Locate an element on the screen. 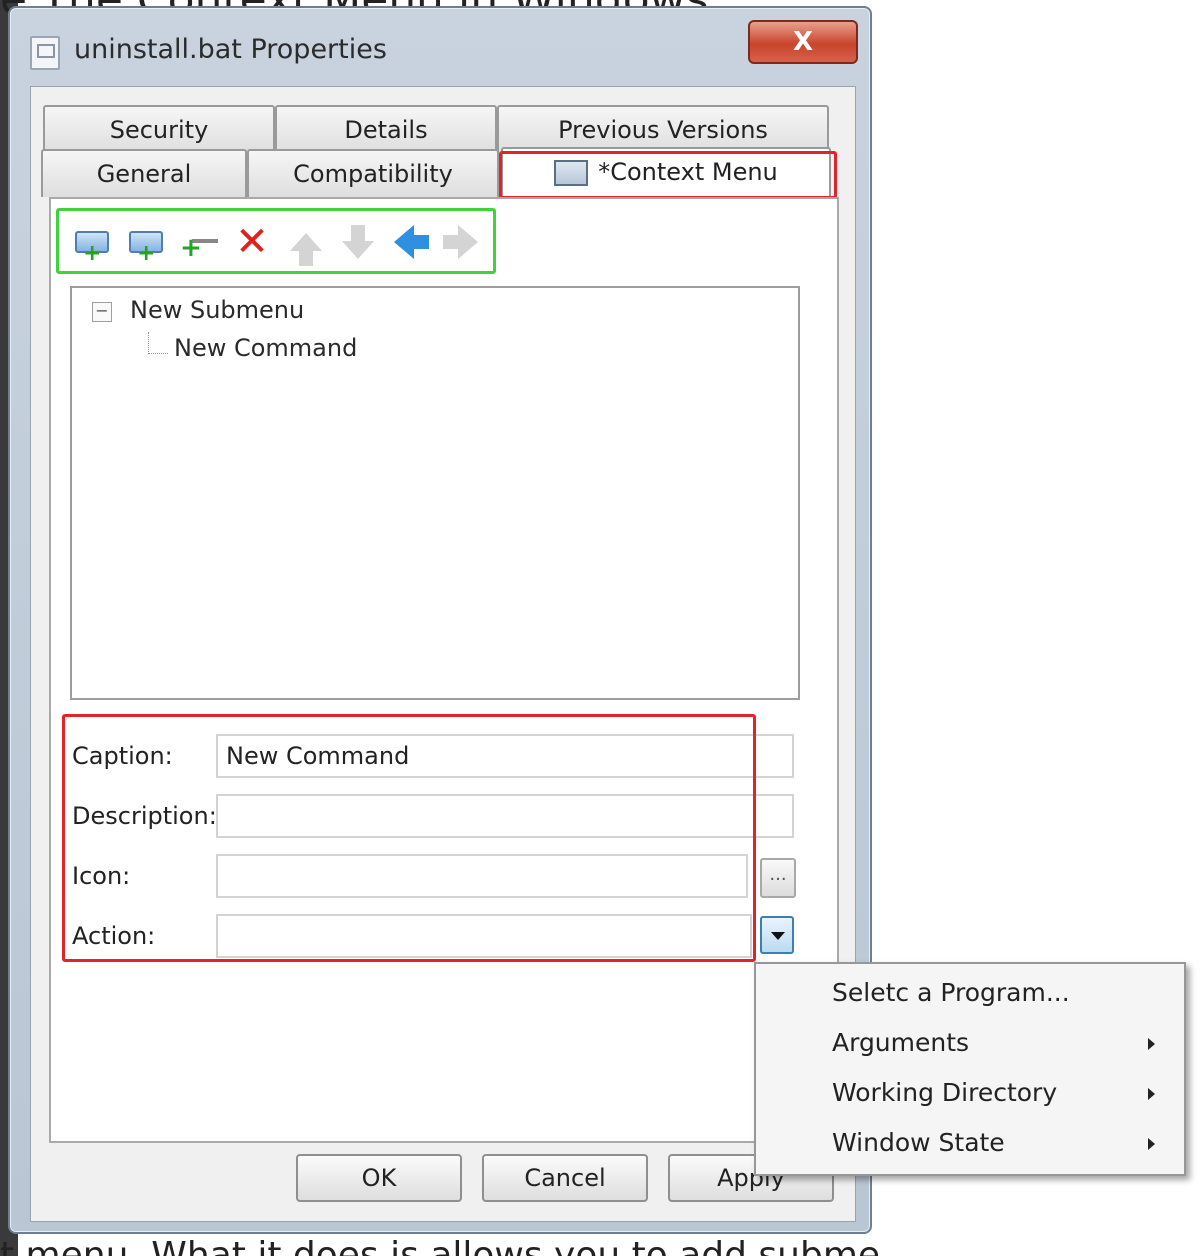 Image resolution: width=1200 pixels, height=1256 pixels. title-bar: uninstall.bat Properties X is located at coordinates (440, 47).